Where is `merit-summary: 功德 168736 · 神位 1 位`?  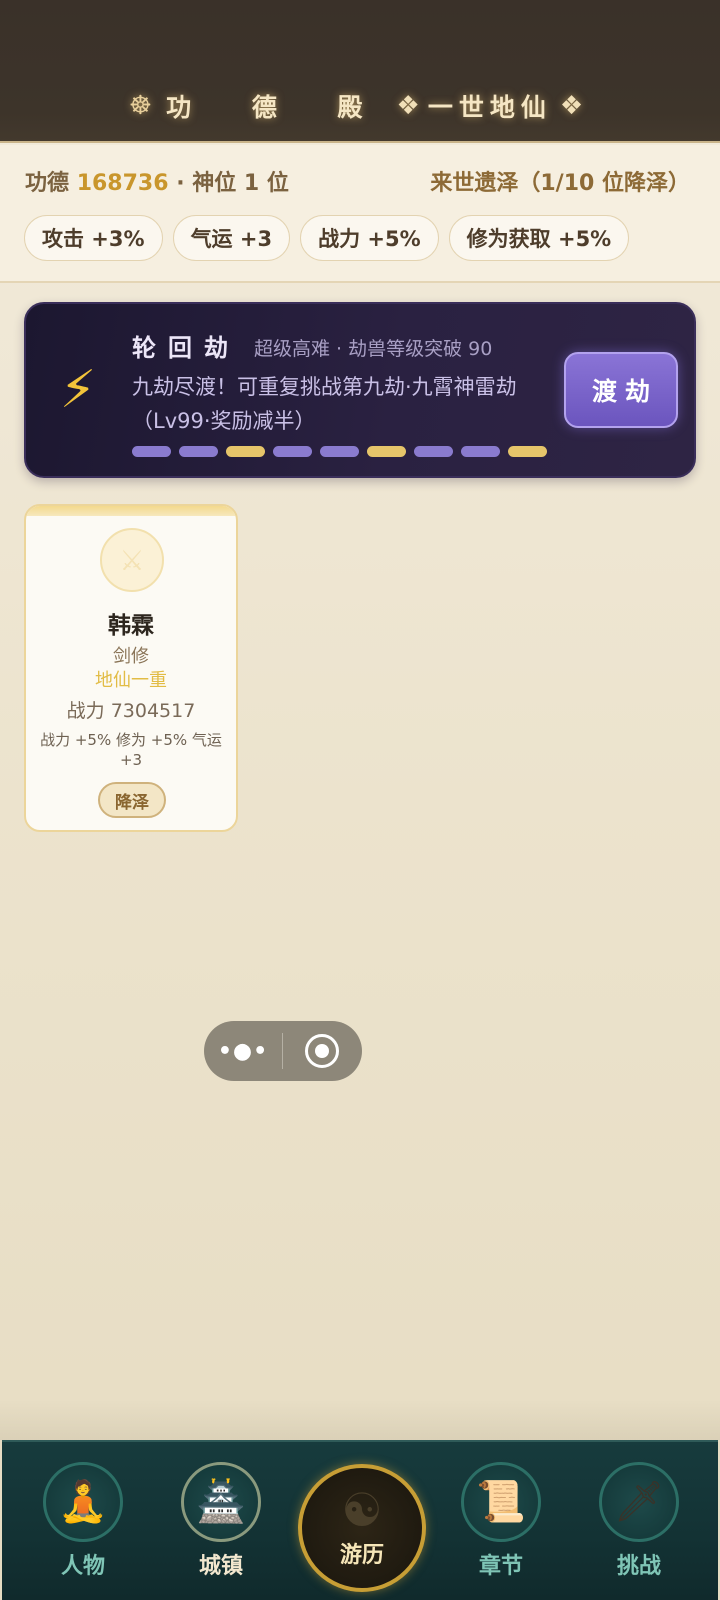
merit-summary: 功德 168736 · 神位 1 位 is located at coordinates (157, 181).